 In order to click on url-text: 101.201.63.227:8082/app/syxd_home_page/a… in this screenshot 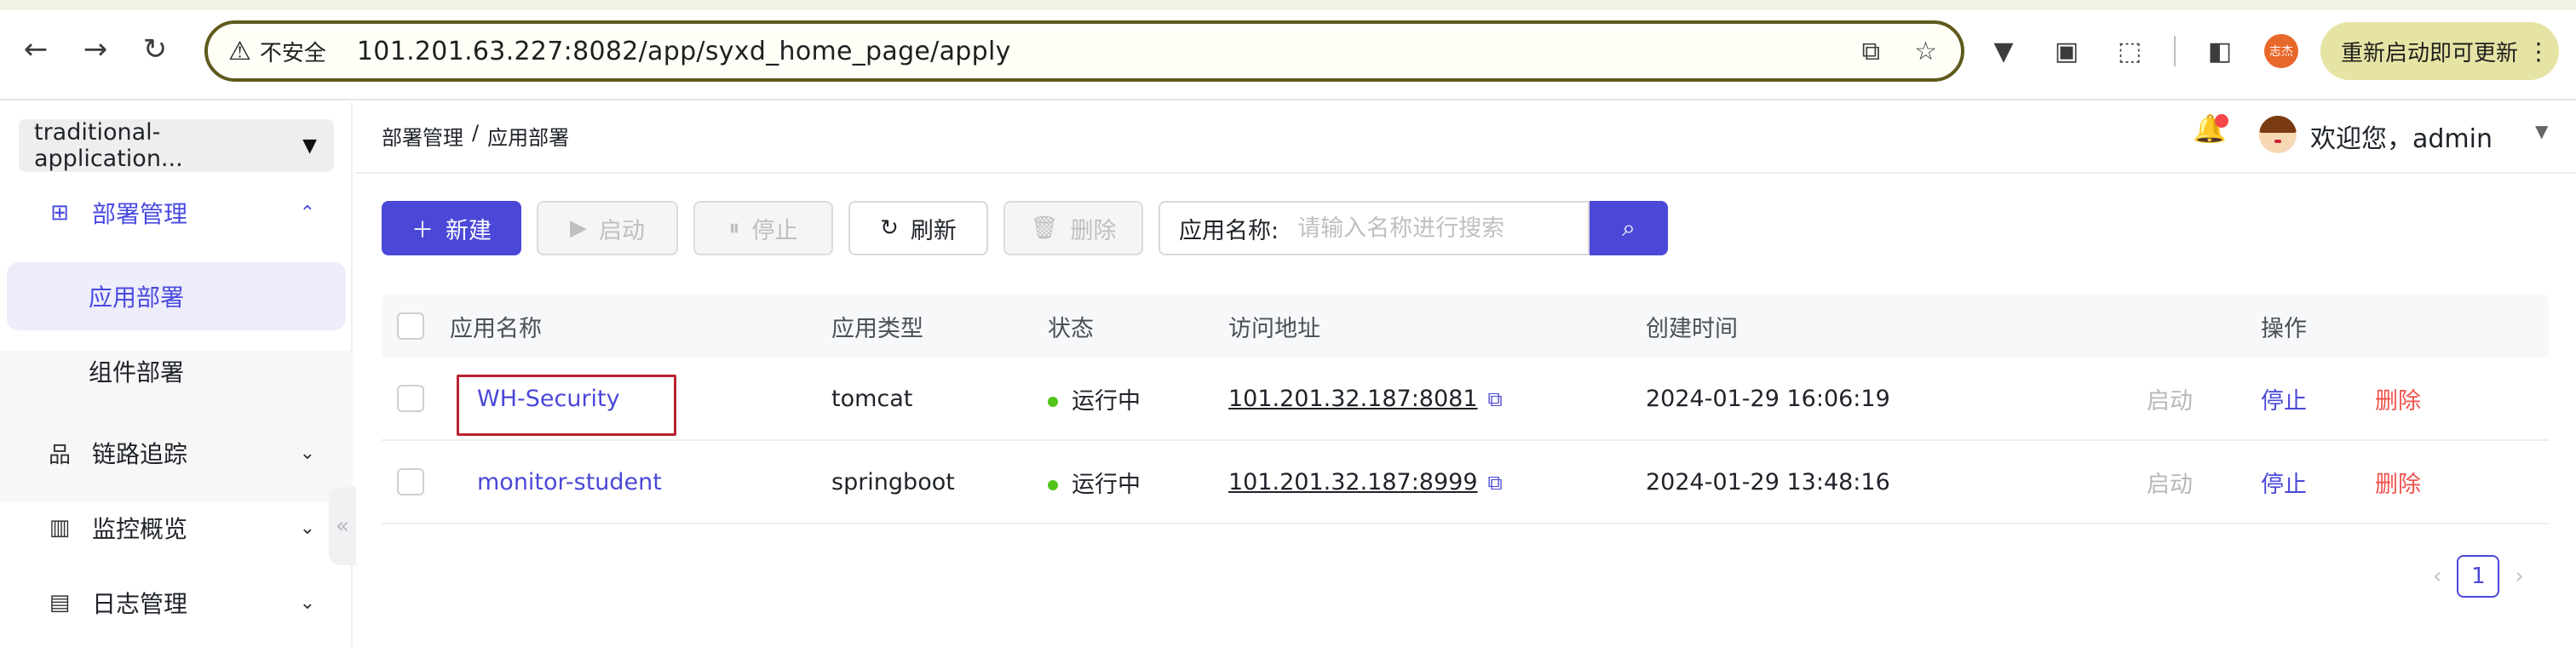, I will do `click(684, 51)`.